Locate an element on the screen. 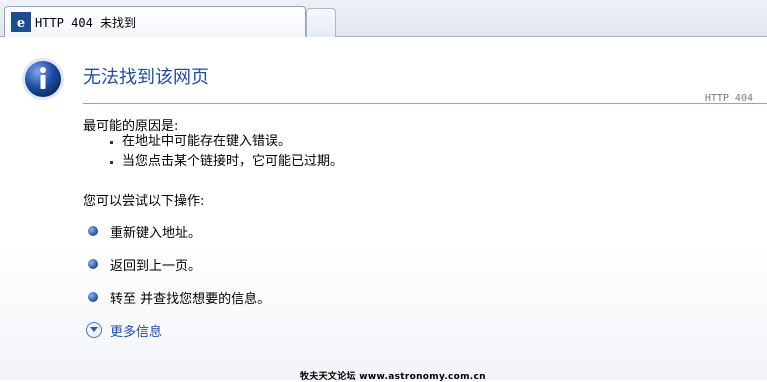 The height and width of the screenshot is (382, 767). expand-chevron-icon is located at coordinates (94, 330).